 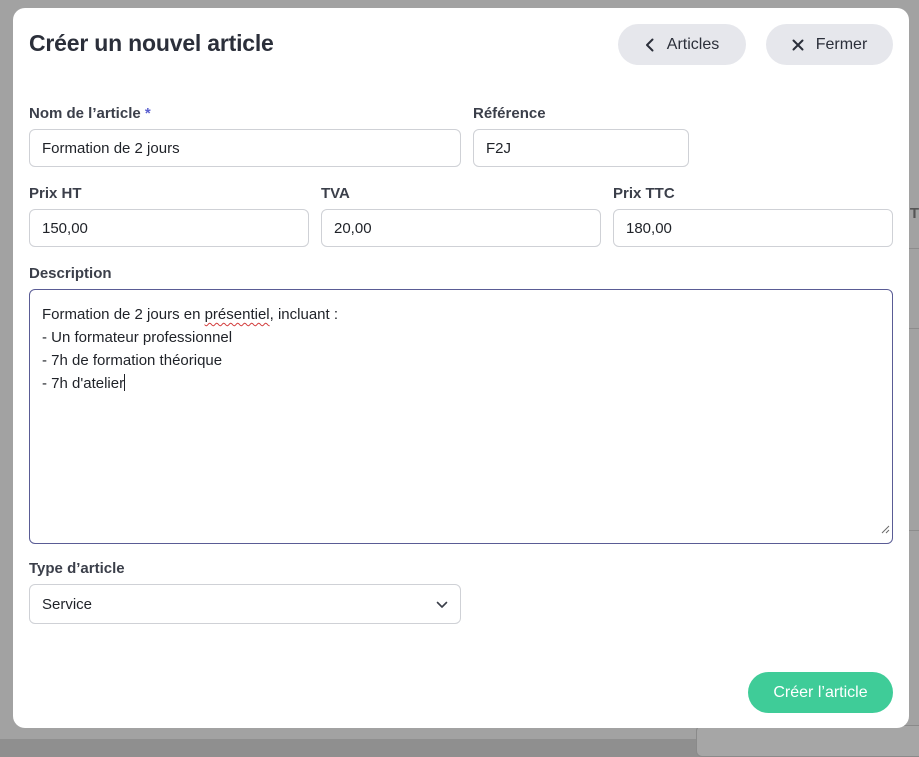 I want to click on article-name-value: Formation de 2 jours, so click(x=111, y=148).